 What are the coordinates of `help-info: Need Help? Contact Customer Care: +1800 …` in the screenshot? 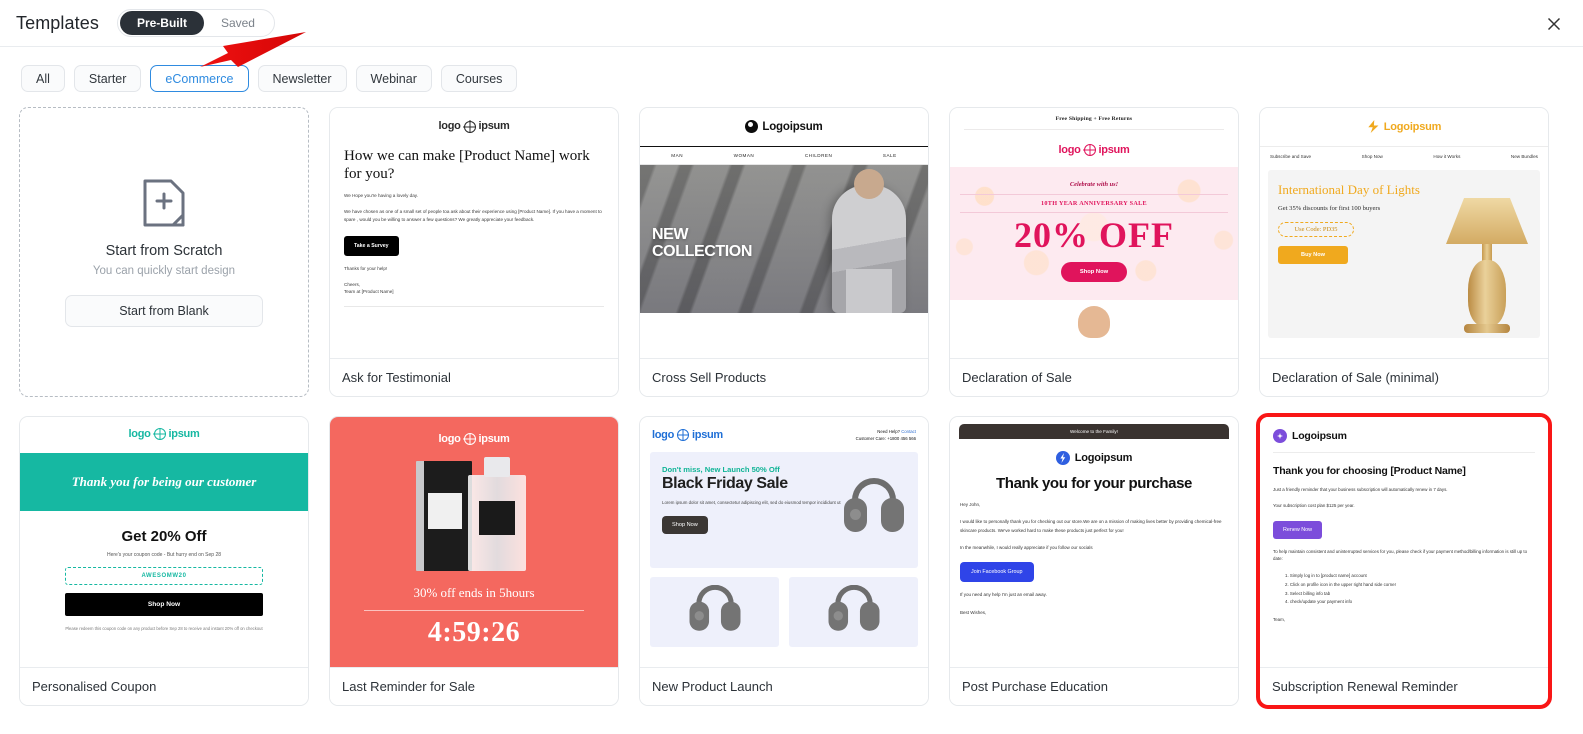 It's located at (886, 436).